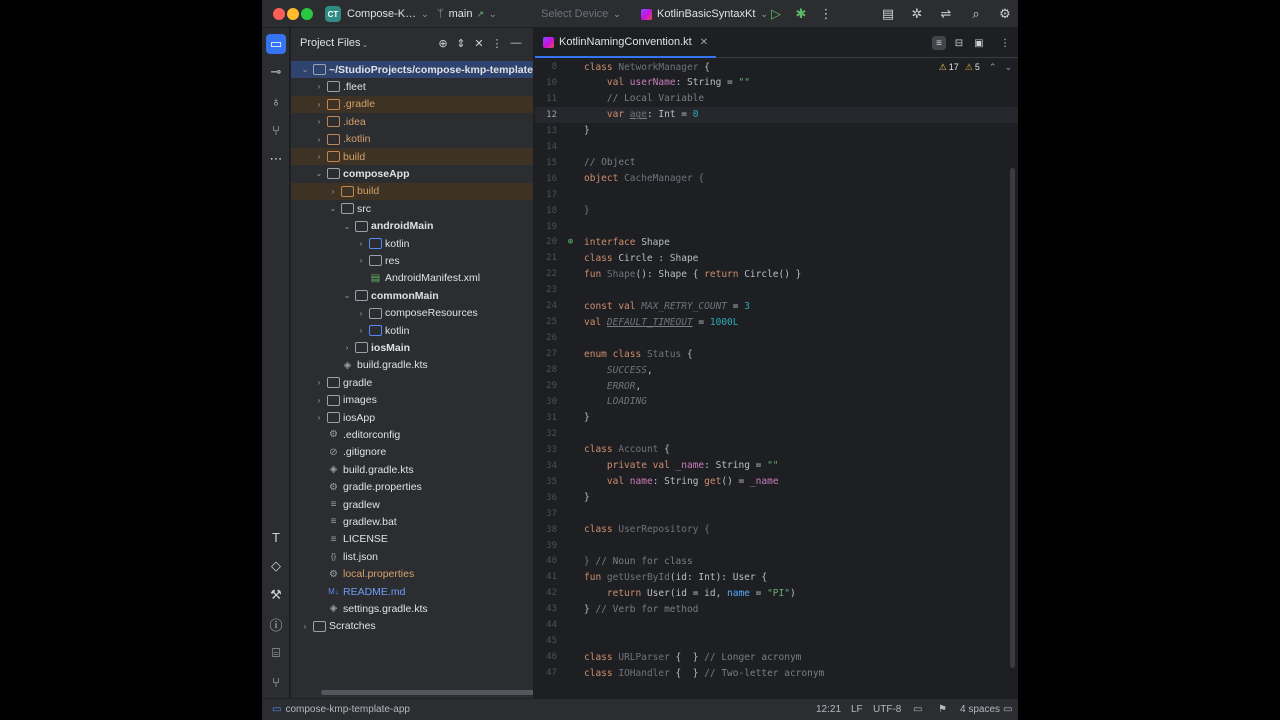 The width and height of the screenshot is (1280, 720). What do you see at coordinates (412, 521) in the screenshot?
I see `tree-item: ≡ gradlew.bat` at bounding box center [412, 521].